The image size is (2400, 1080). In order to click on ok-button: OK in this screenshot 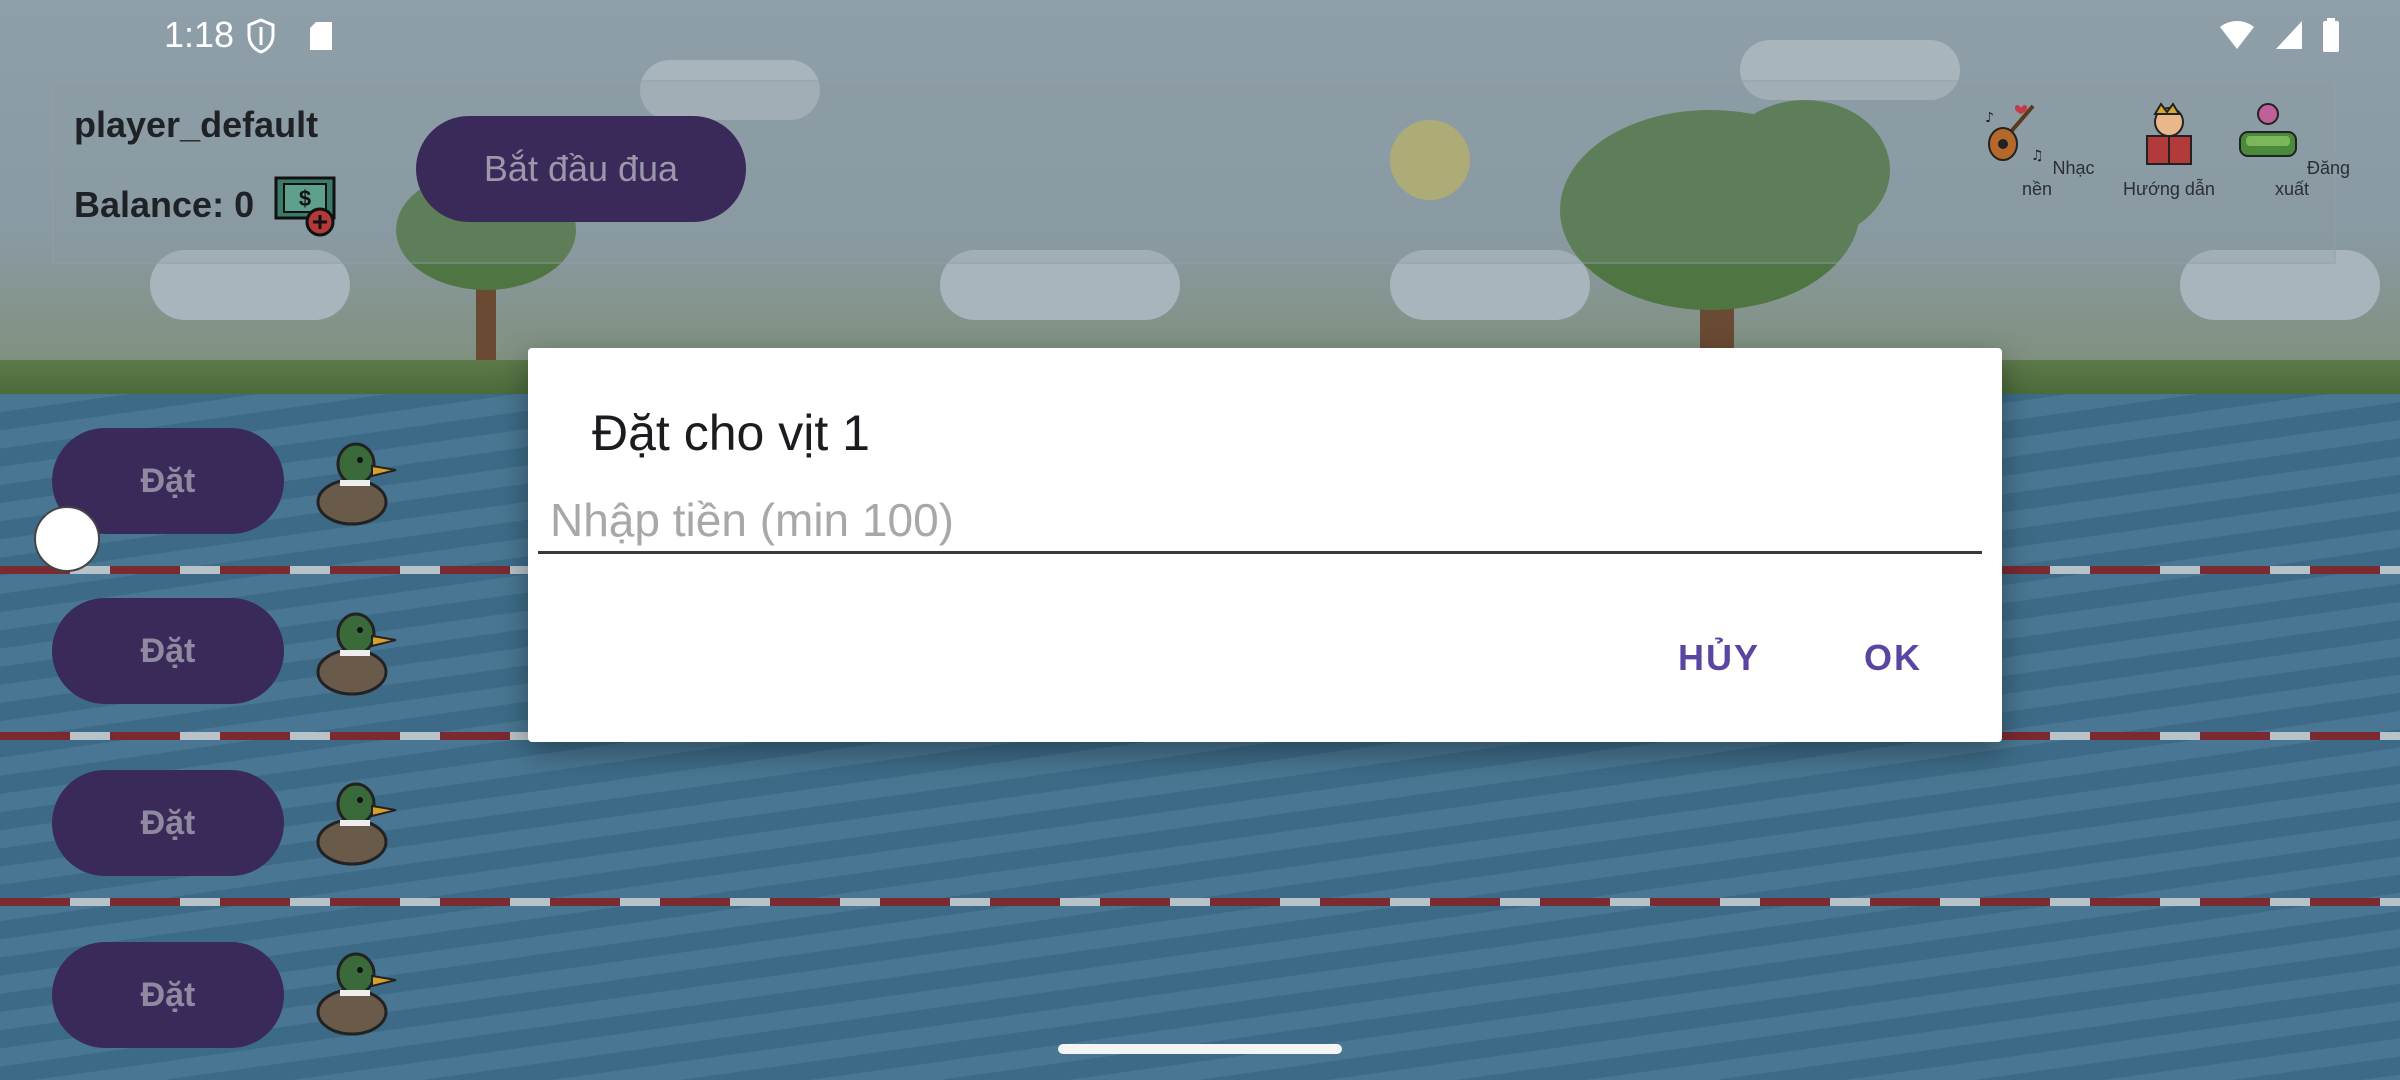, I will do `click(1893, 658)`.